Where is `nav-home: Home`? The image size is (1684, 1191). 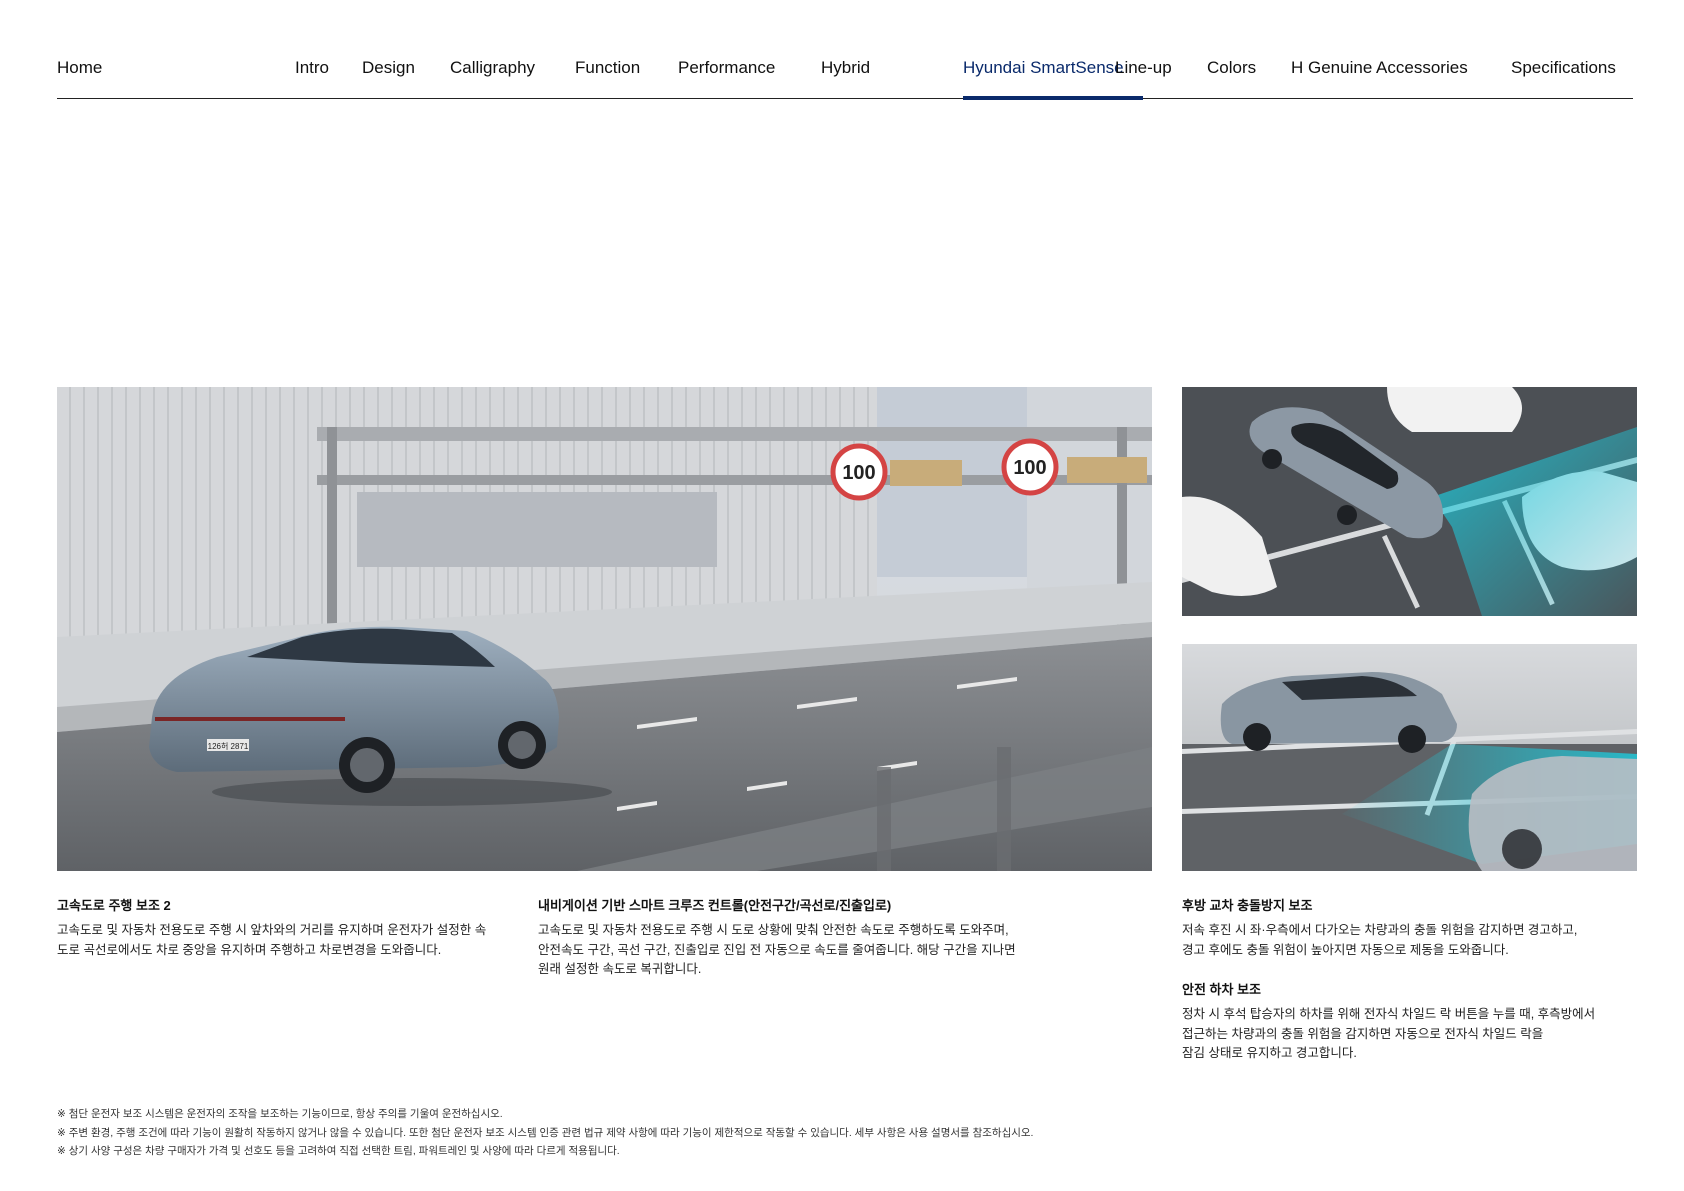 nav-home: Home is located at coordinates (79, 68).